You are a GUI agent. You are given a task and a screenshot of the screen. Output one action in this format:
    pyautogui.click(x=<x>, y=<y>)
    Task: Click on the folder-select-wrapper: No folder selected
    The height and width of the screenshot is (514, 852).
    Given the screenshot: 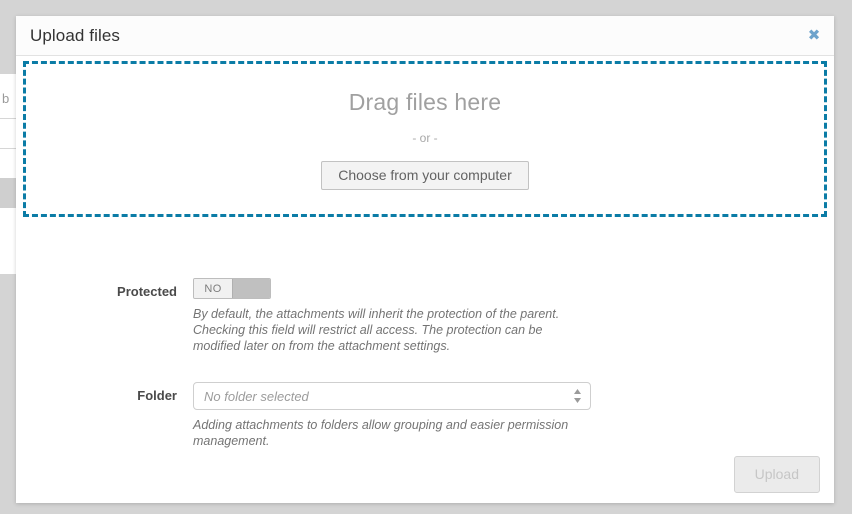 What is the action you would take?
    pyautogui.click(x=392, y=396)
    